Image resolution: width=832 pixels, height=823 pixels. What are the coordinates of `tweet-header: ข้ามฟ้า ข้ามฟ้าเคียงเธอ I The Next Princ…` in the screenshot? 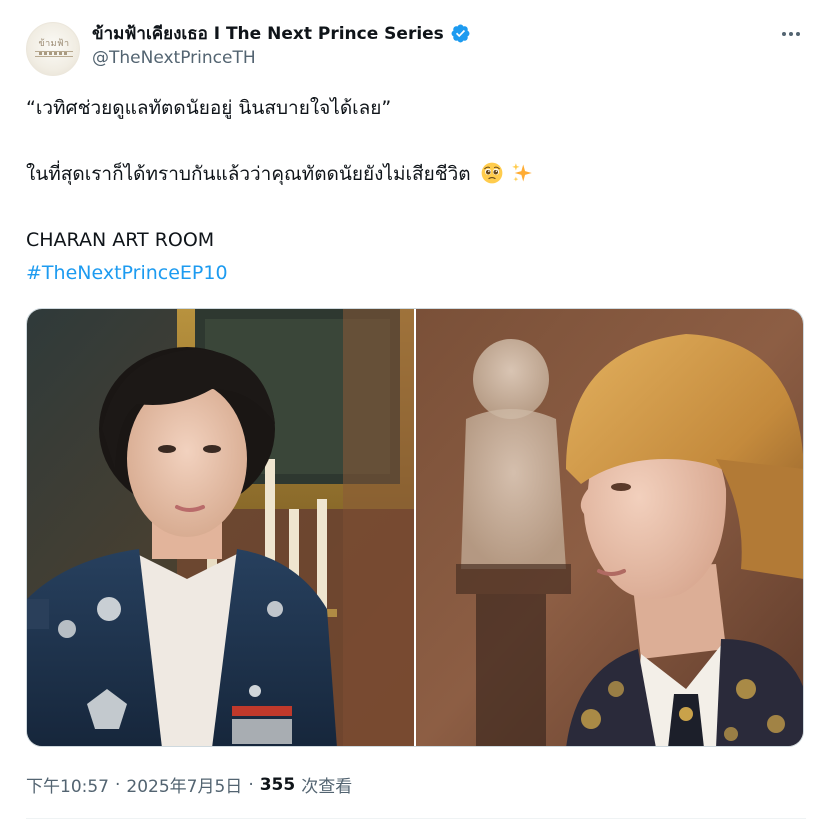 It's located at (416, 50).